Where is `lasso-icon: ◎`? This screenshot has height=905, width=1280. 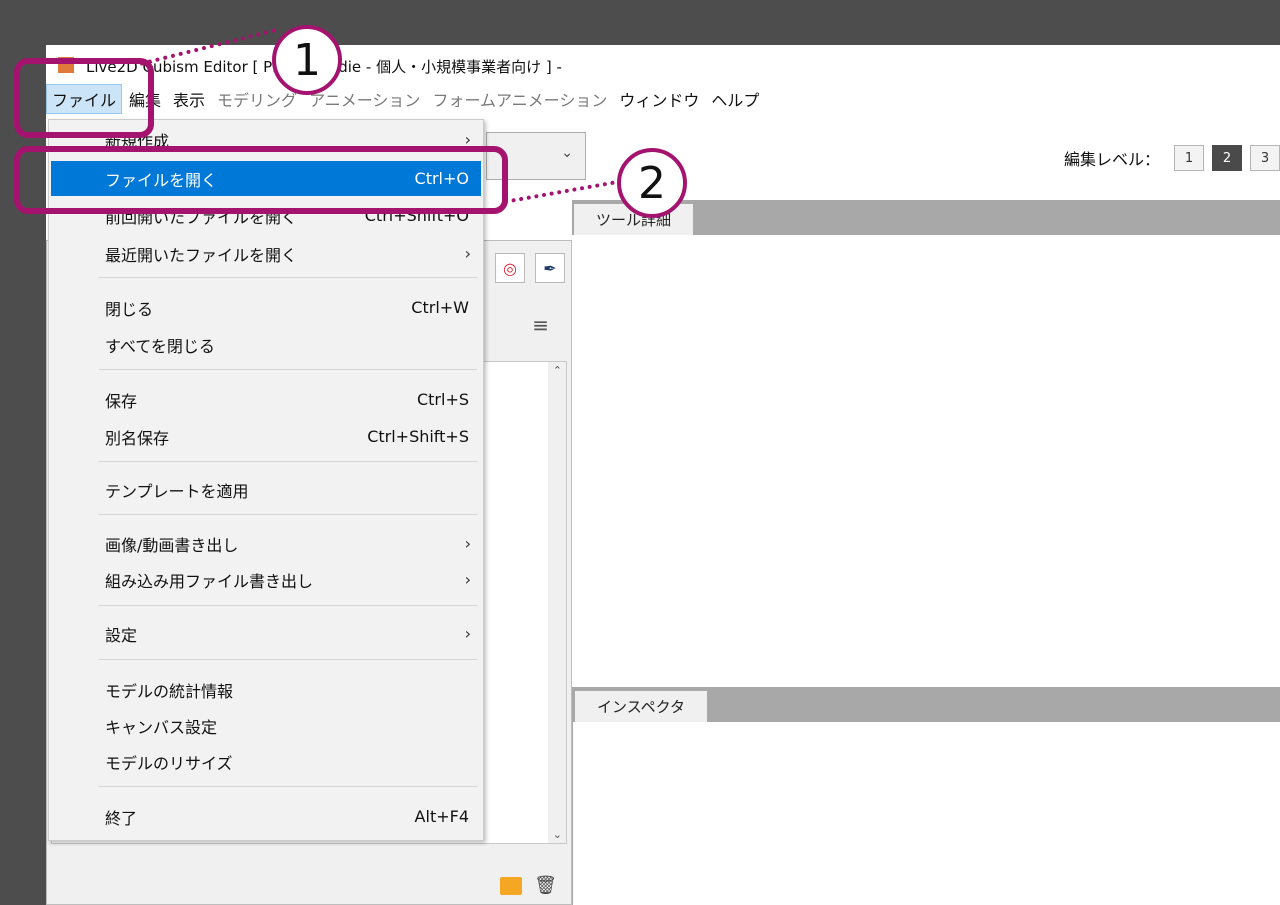
lasso-icon: ◎ is located at coordinates (510, 268).